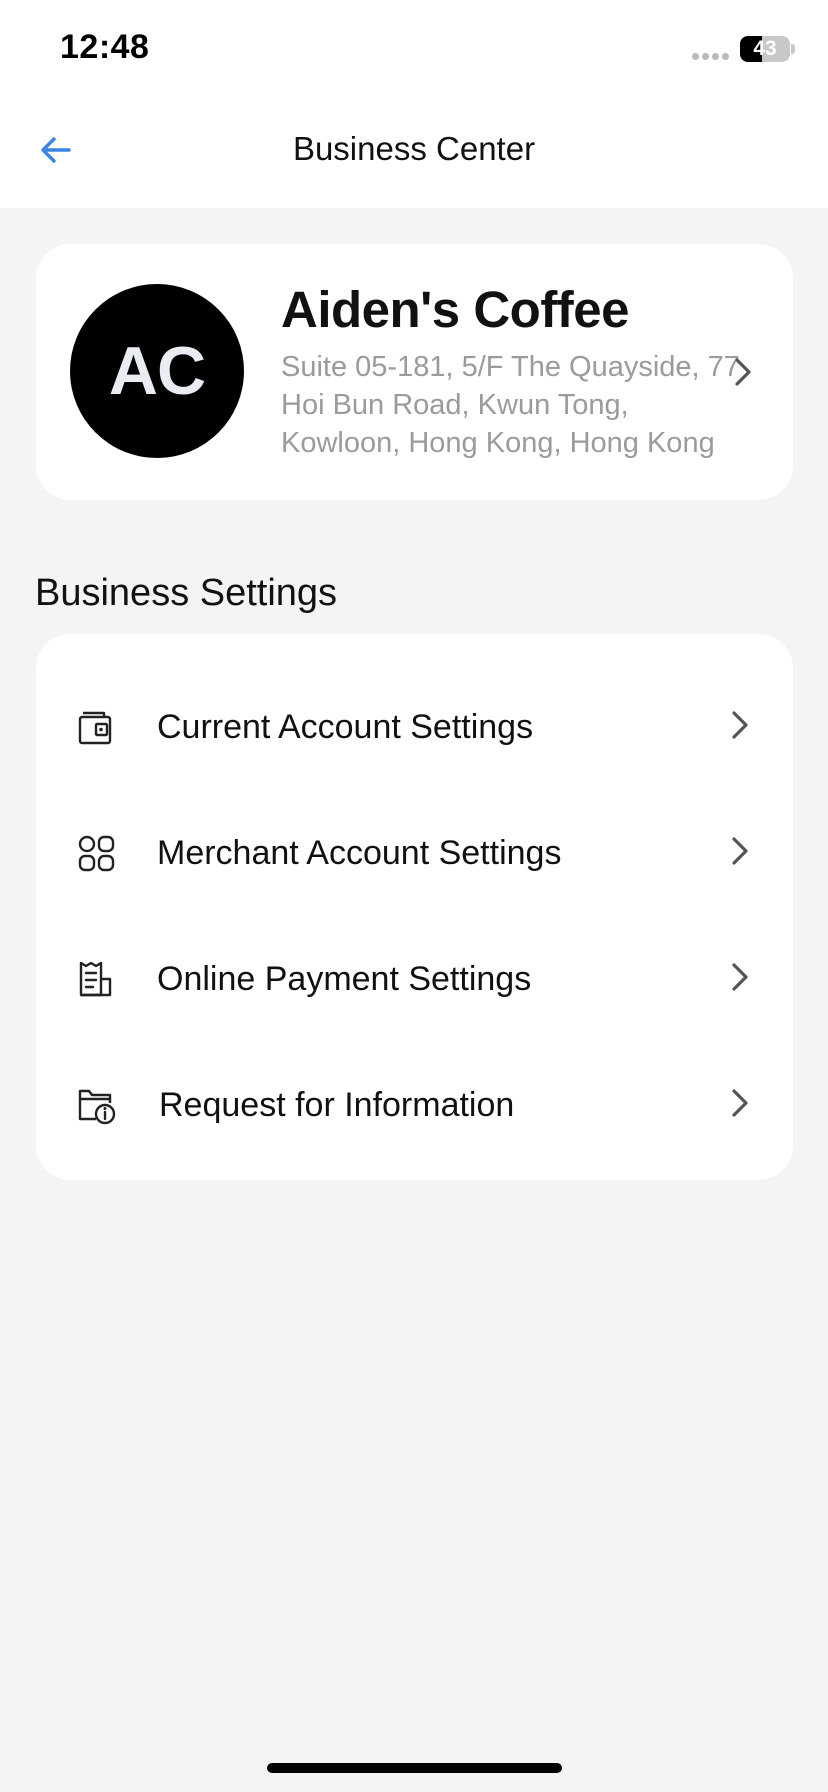  I want to click on settings-item-label: Request for Information, so click(337, 1105).